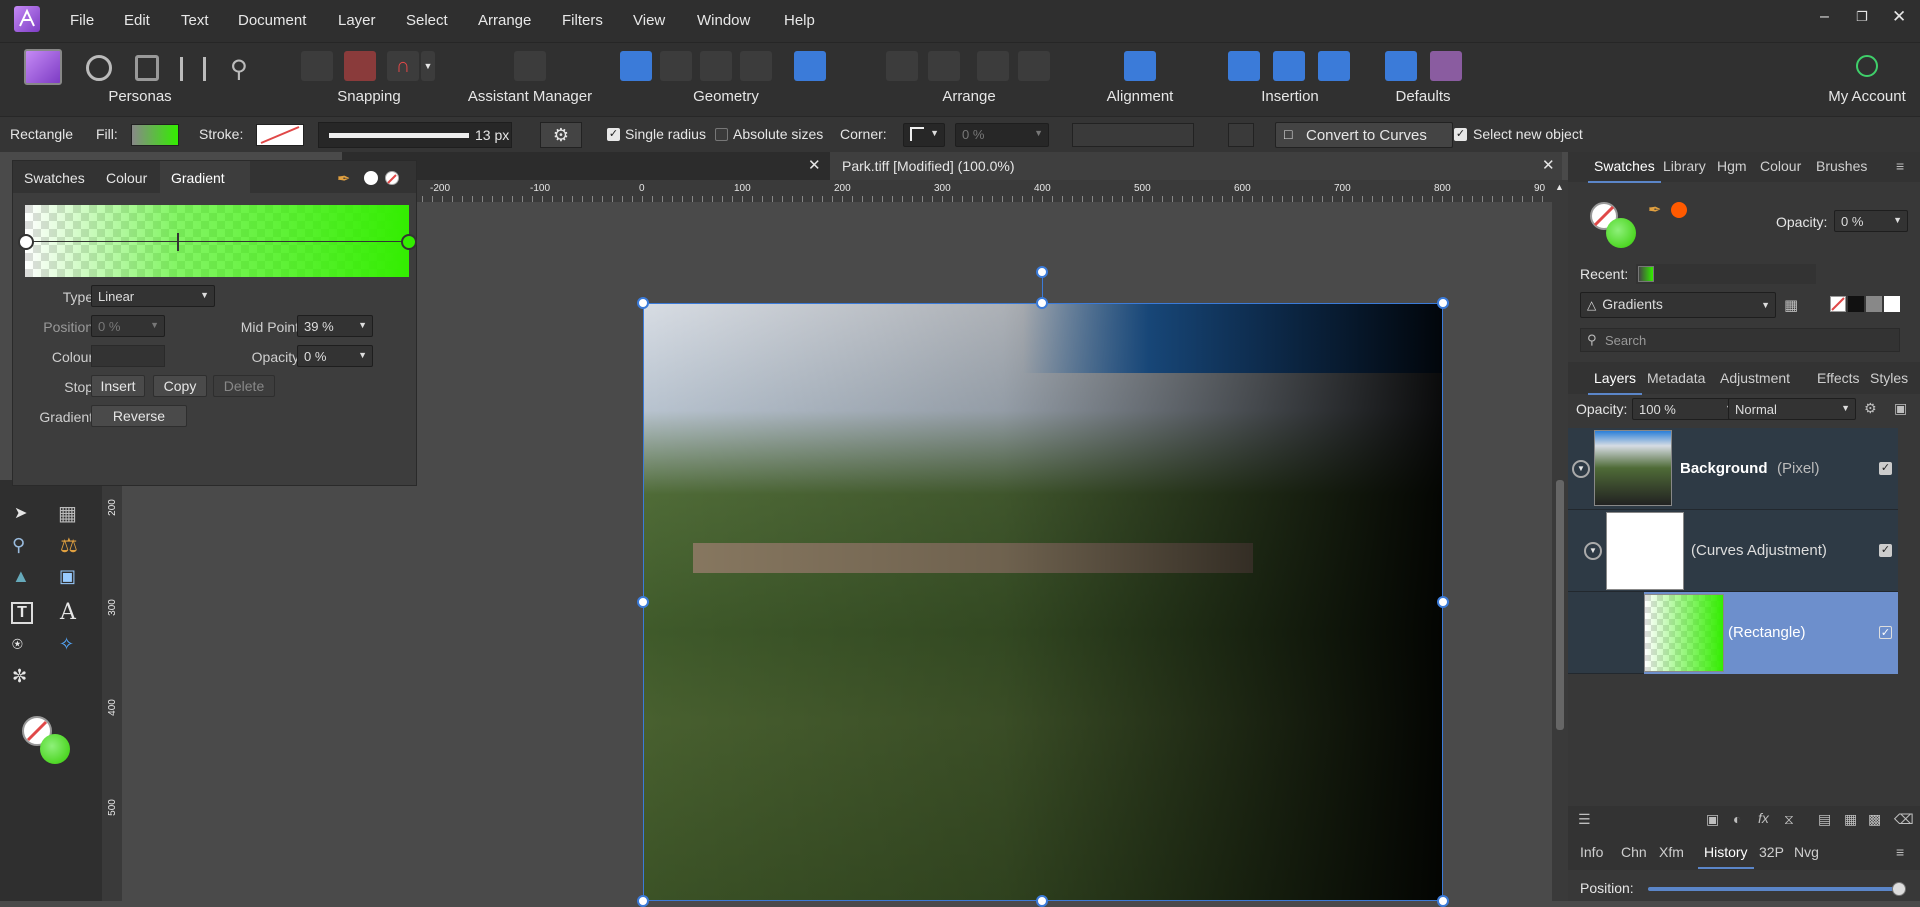 This screenshot has width=1920, height=907. What do you see at coordinates (360, 66) in the screenshot?
I see `snap-toggle-icon` at bounding box center [360, 66].